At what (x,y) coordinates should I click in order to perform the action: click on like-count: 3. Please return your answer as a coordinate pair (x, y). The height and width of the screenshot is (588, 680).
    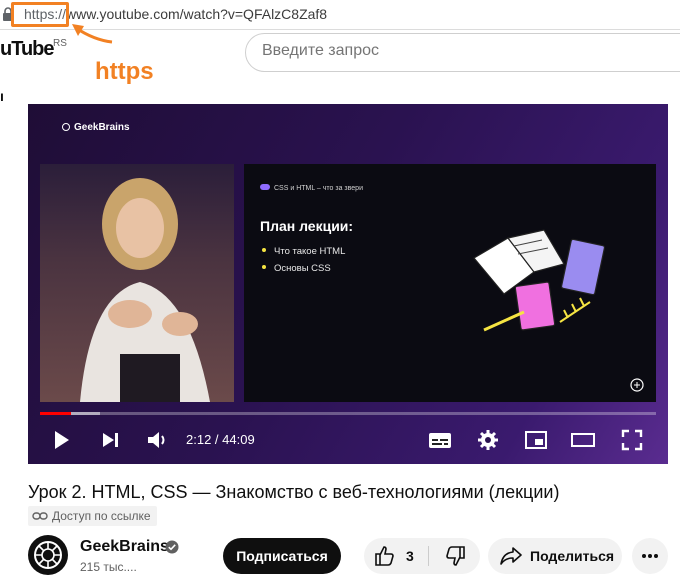
    Looking at the image, I should click on (410, 556).